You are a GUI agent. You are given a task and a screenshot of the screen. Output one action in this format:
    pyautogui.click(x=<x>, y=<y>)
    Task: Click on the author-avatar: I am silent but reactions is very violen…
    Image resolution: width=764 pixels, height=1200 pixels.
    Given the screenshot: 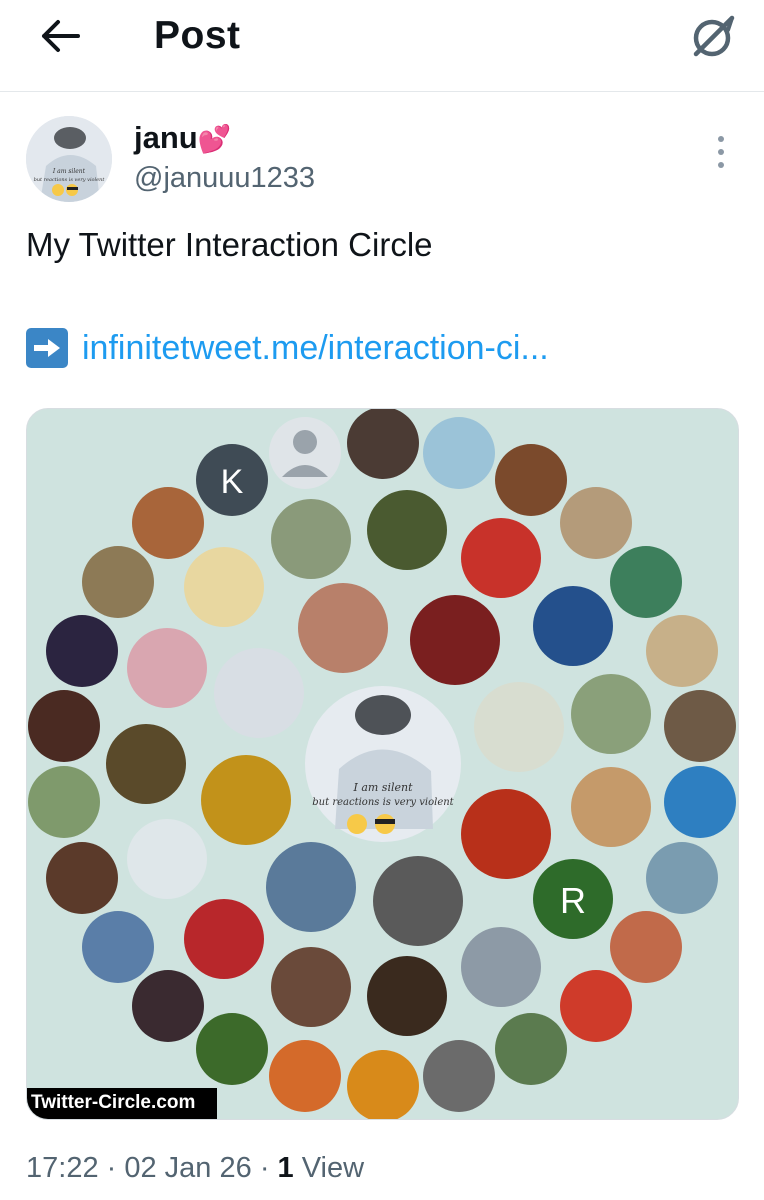 What is the action you would take?
    pyautogui.click(x=69, y=159)
    